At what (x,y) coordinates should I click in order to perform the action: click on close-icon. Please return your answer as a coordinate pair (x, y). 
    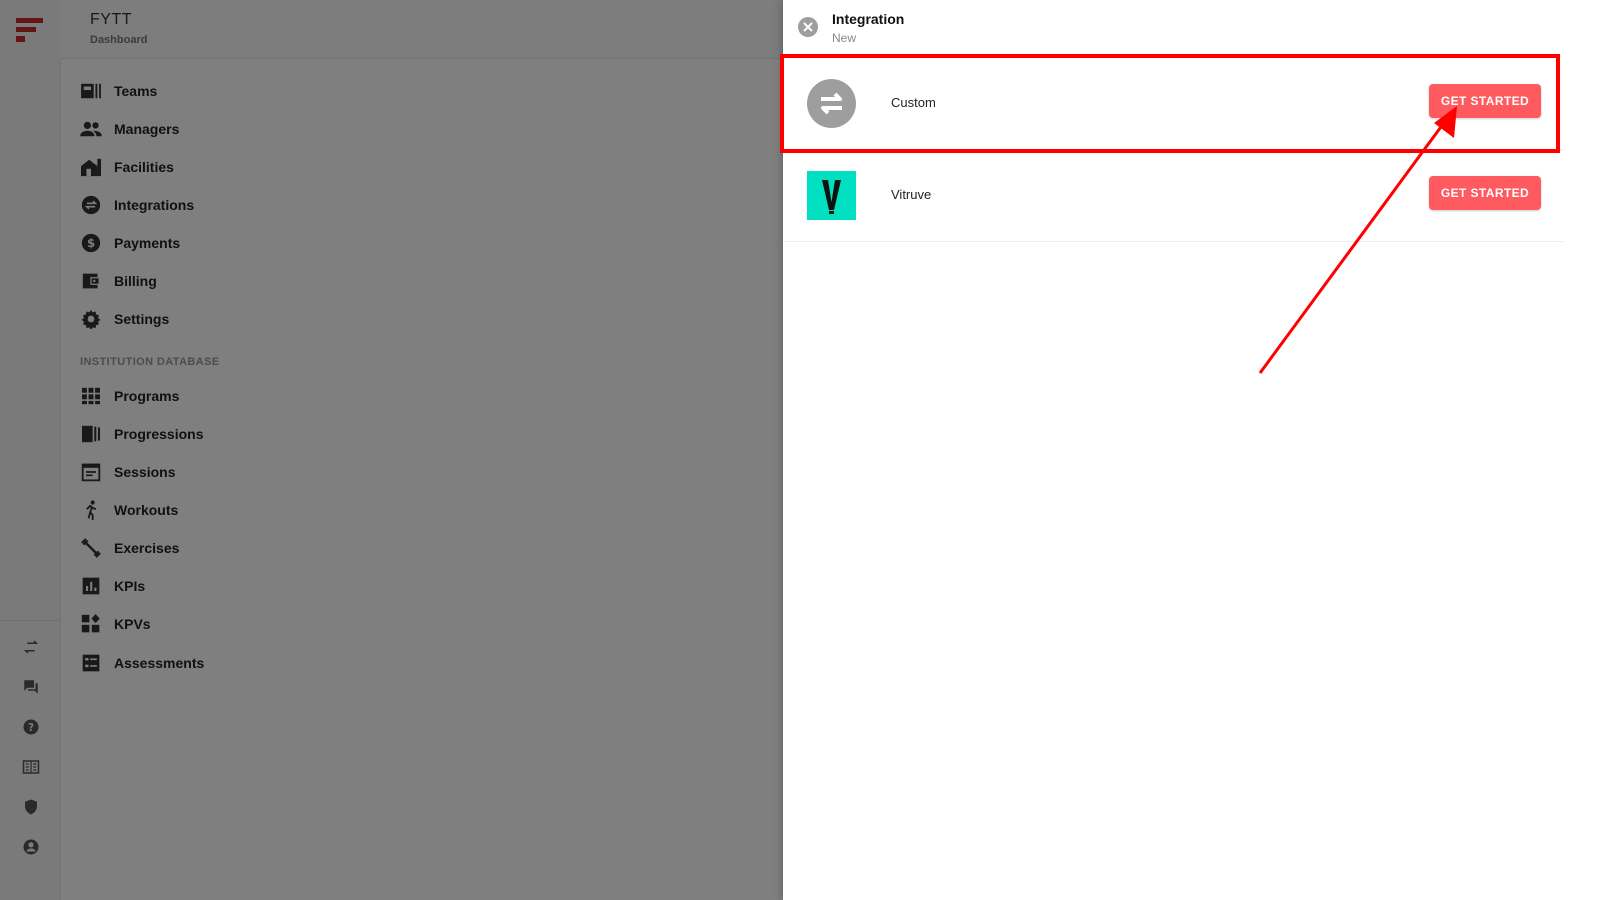
    Looking at the image, I should click on (808, 27).